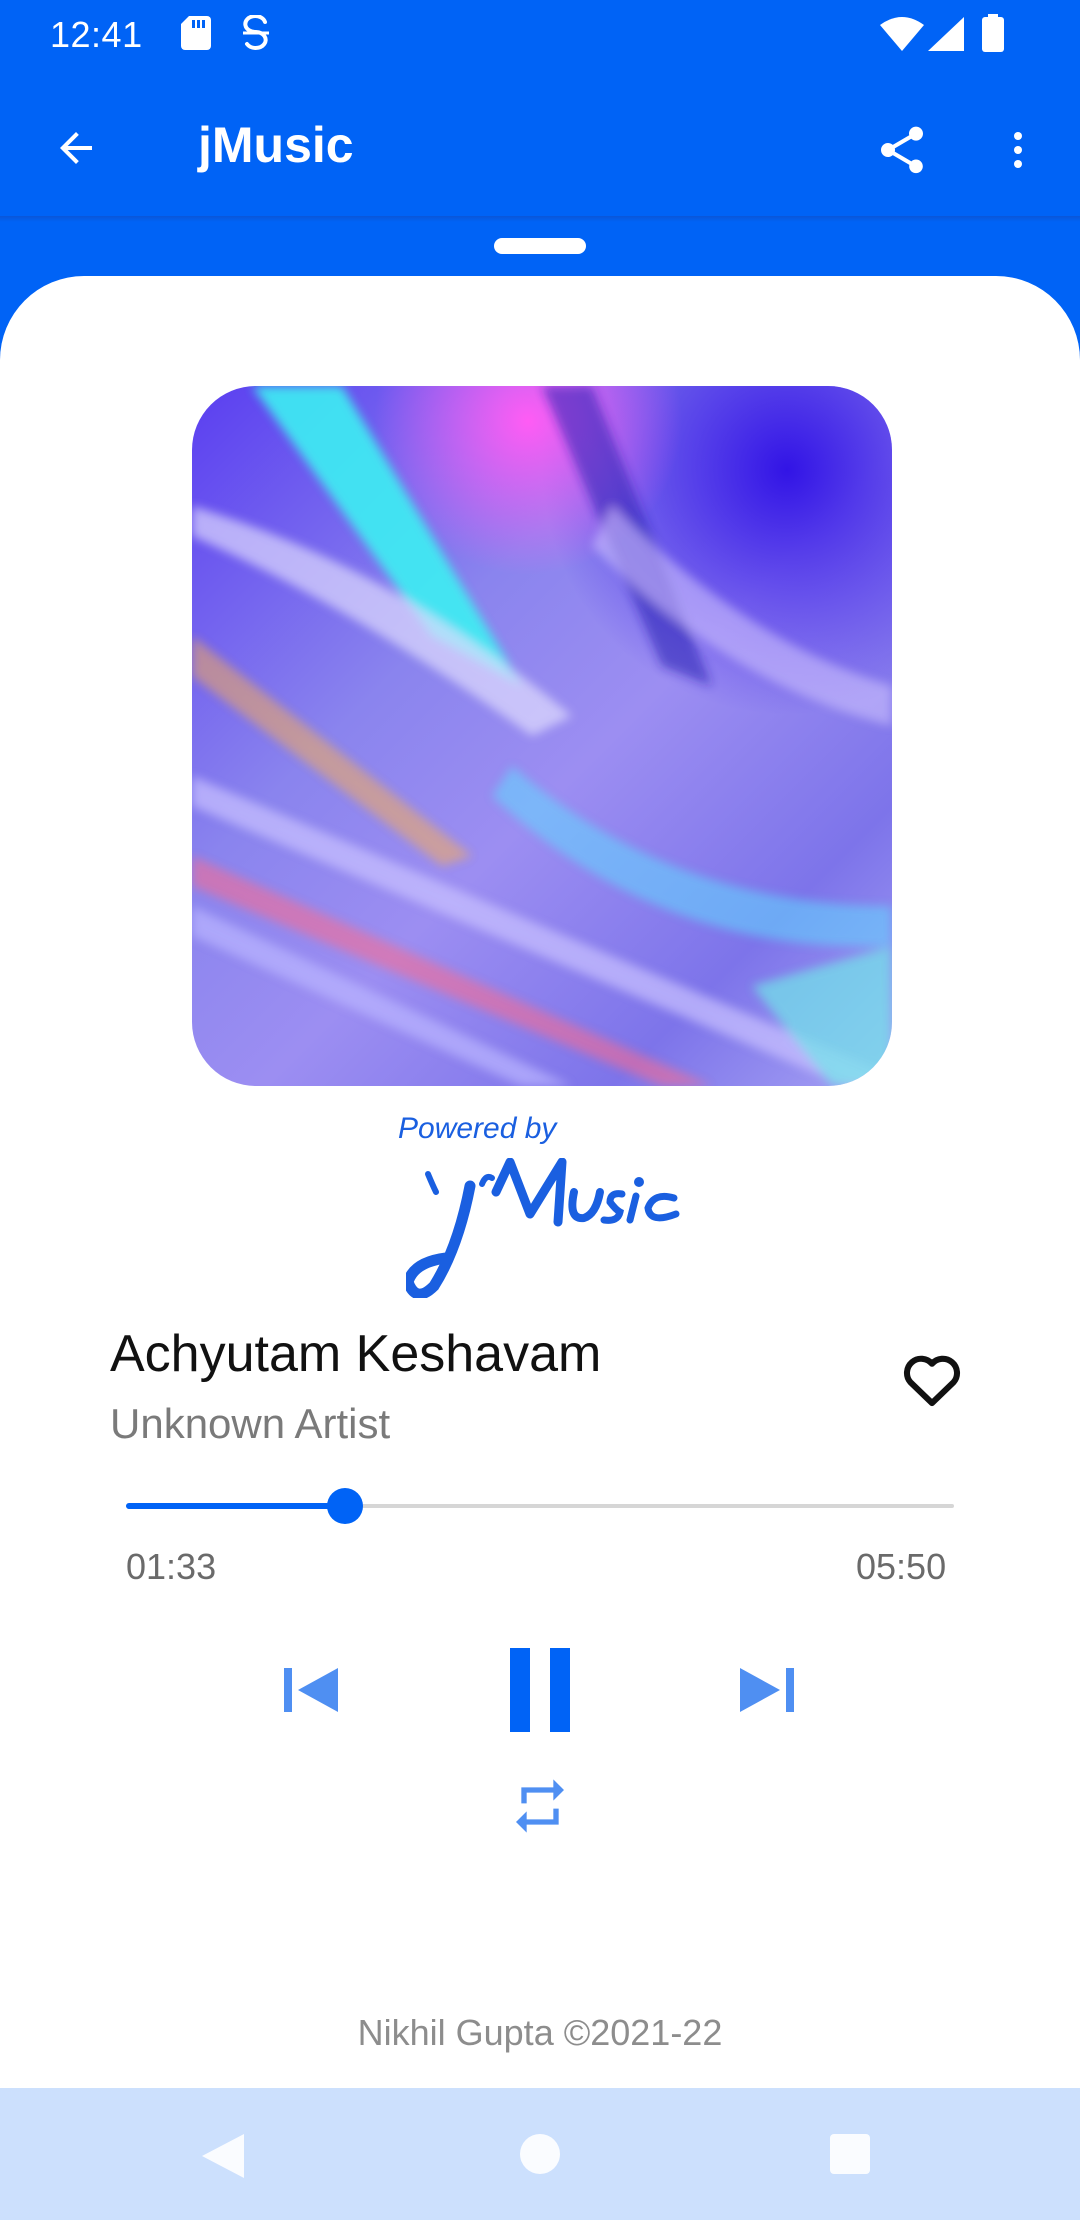 Image resolution: width=1080 pixels, height=2220 pixels. I want to click on skip-next-icon, so click(767, 1690).